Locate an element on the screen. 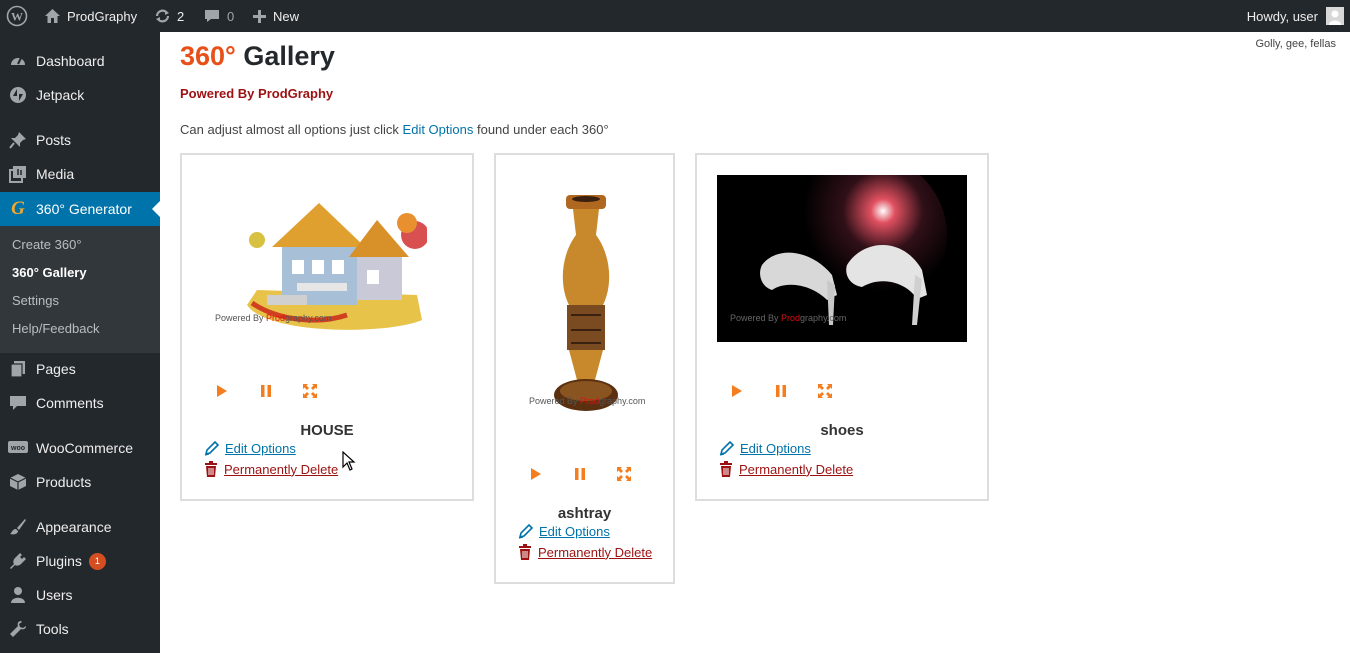  menu-comments: Comments is located at coordinates (80, 403).